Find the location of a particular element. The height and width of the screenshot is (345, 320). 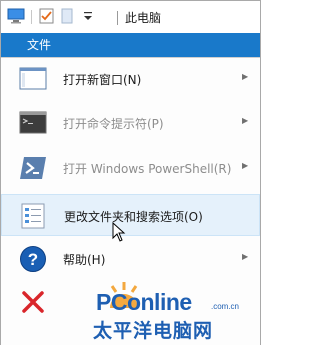

menu-item-help: ? 帮助(H) ▶ is located at coordinates (130, 259).